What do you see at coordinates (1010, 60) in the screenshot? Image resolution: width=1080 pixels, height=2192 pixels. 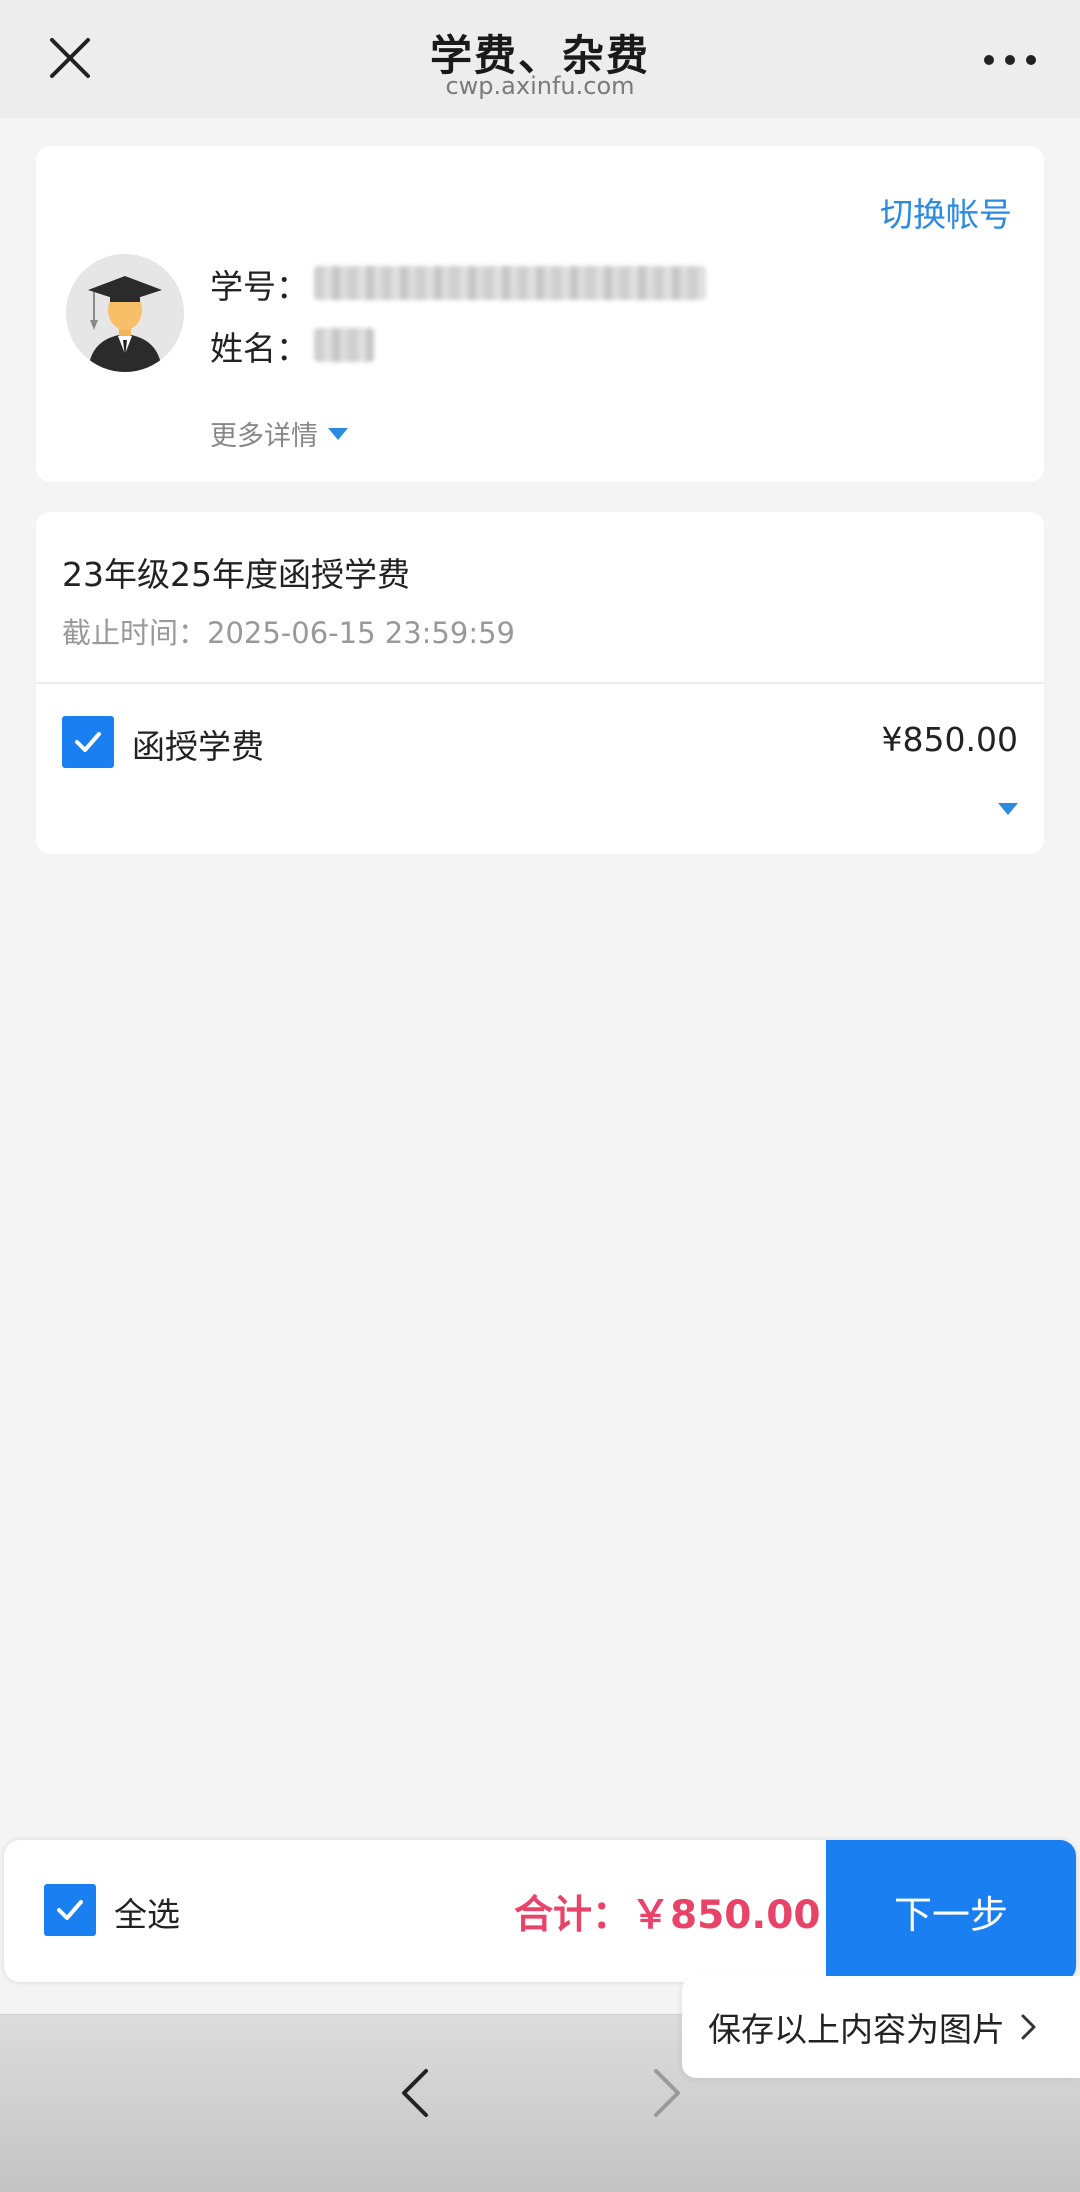 I see `more-options-icon` at bounding box center [1010, 60].